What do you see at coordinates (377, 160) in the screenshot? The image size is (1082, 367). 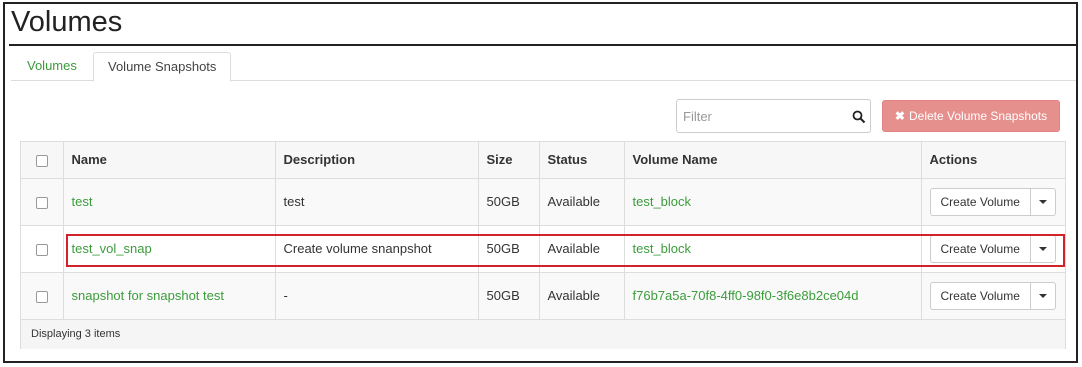 I see `column-header-description: Description` at bounding box center [377, 160].